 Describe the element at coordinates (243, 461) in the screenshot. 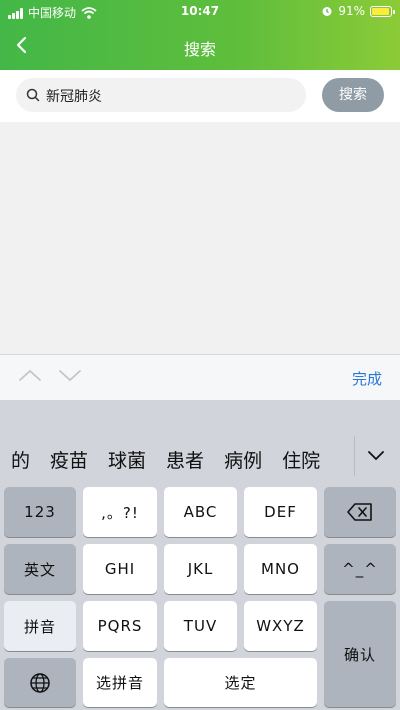

I see `candidate-word: 病例` at that location.